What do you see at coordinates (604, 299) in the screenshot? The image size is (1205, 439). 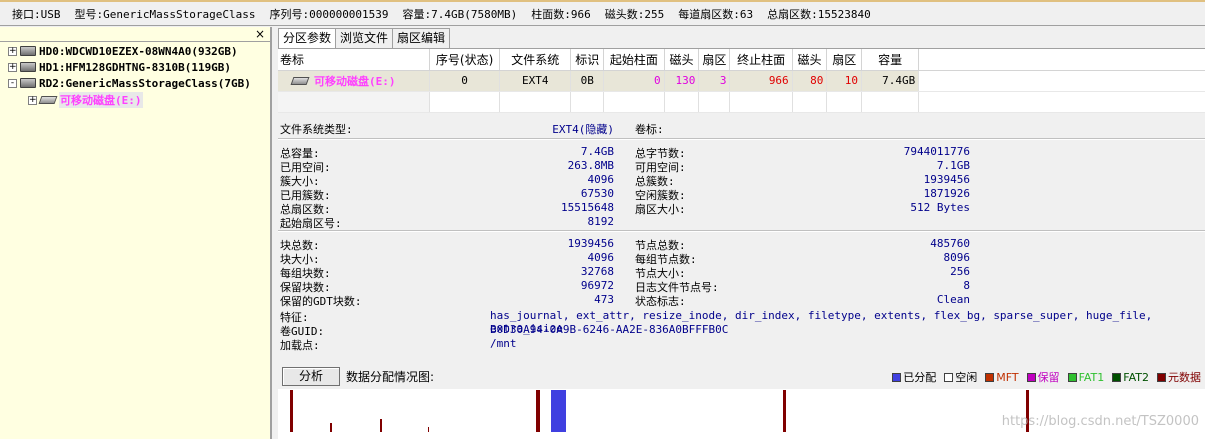 I see `ext-stat-value: 473` at bounding box center [604, 299].